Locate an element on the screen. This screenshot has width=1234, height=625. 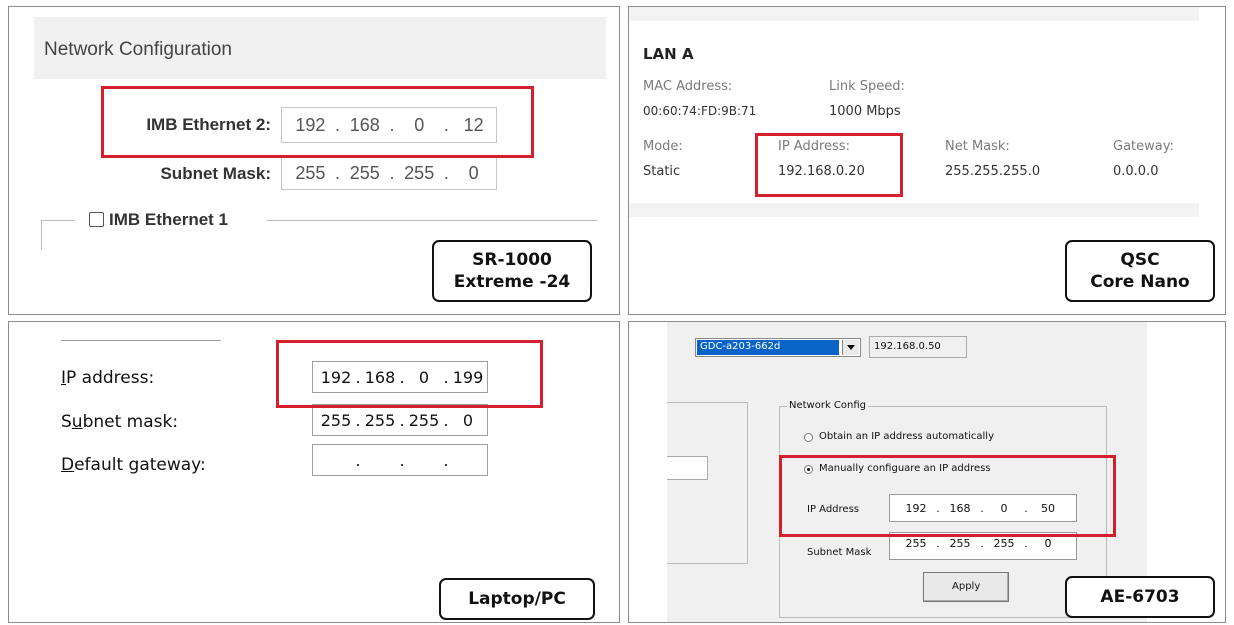
group-title: Network Config is located at coordinates (828, 405).